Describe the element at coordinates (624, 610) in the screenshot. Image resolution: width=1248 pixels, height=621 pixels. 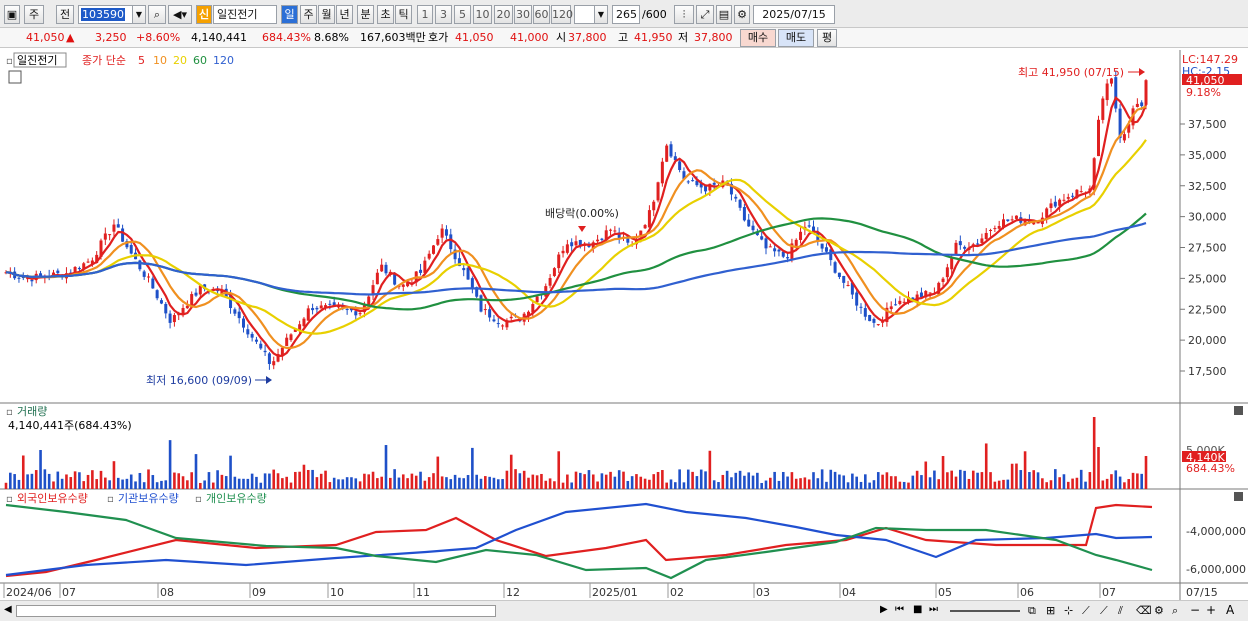
I see `chart-scrollbar: ◀ ▶ ⏮ ■ ⏭ ⧉ ⊞ ⊹ ⟋ ⟋ ⫽ ⌫ ⚙ ⌕ − + A` at that location.